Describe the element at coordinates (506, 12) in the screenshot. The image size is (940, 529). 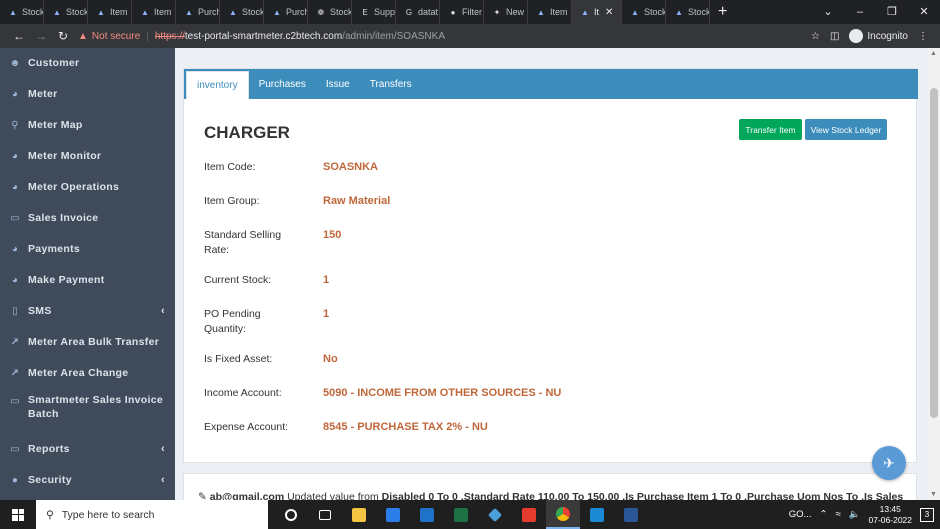
I see `browser-tab: ✦ New` at that location.